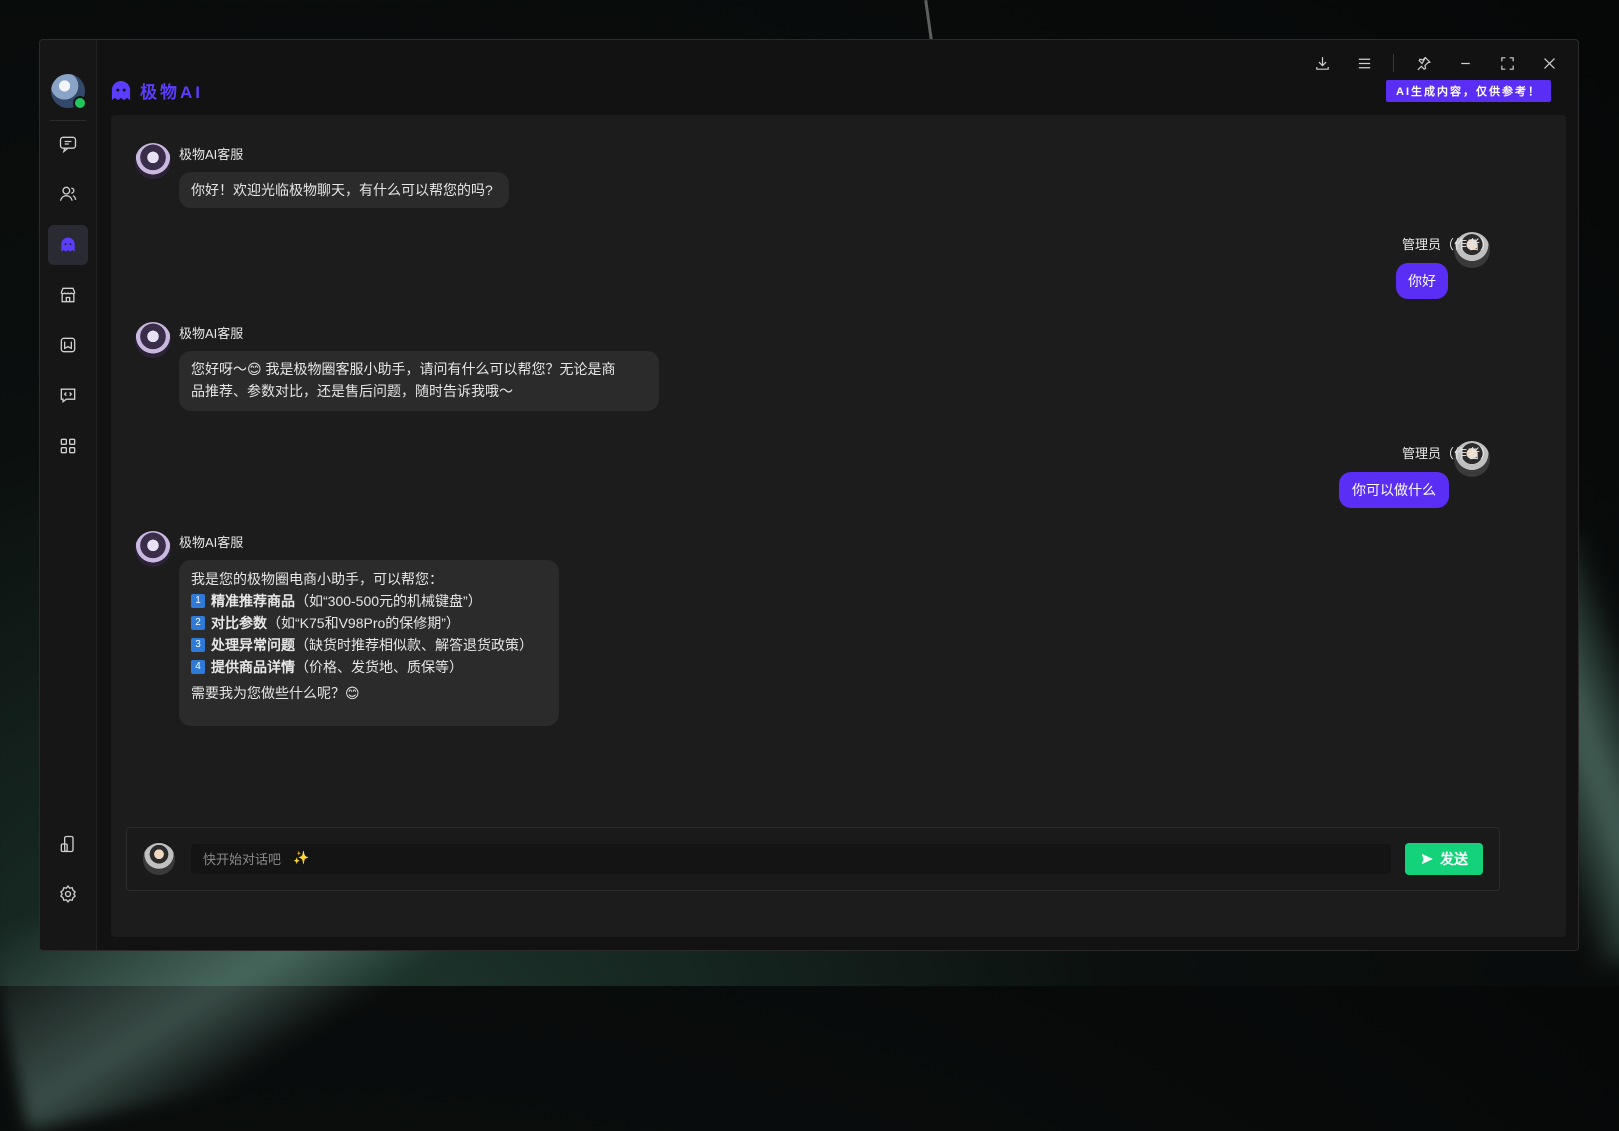  I want to click on close-button, so click(1549, 63).